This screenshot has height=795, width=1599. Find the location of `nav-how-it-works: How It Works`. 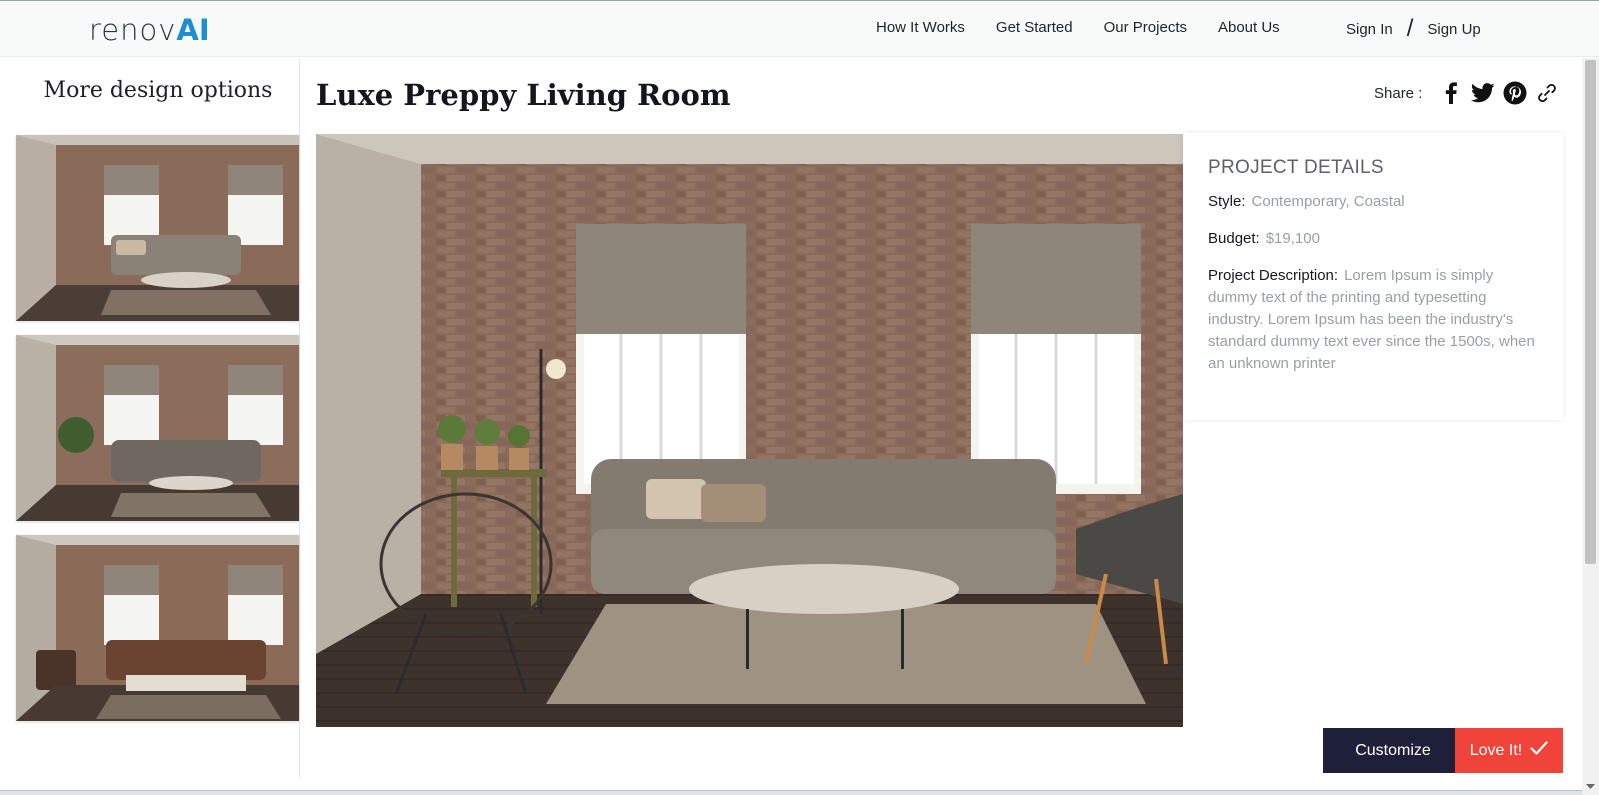

nav-how-it-works: How It Works is located at coordinates (920, 27).